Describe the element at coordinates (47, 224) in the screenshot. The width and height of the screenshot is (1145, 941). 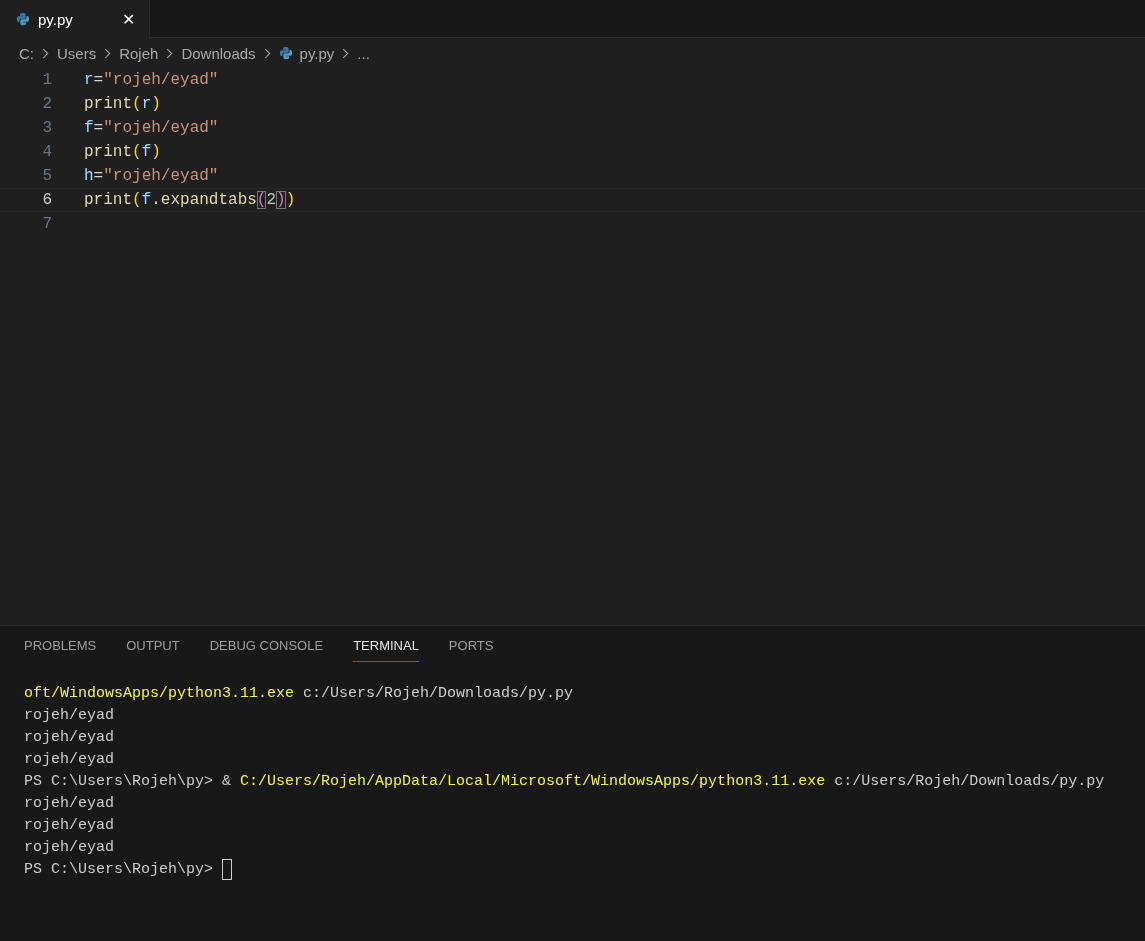
I see `line-number: 7` at that location.